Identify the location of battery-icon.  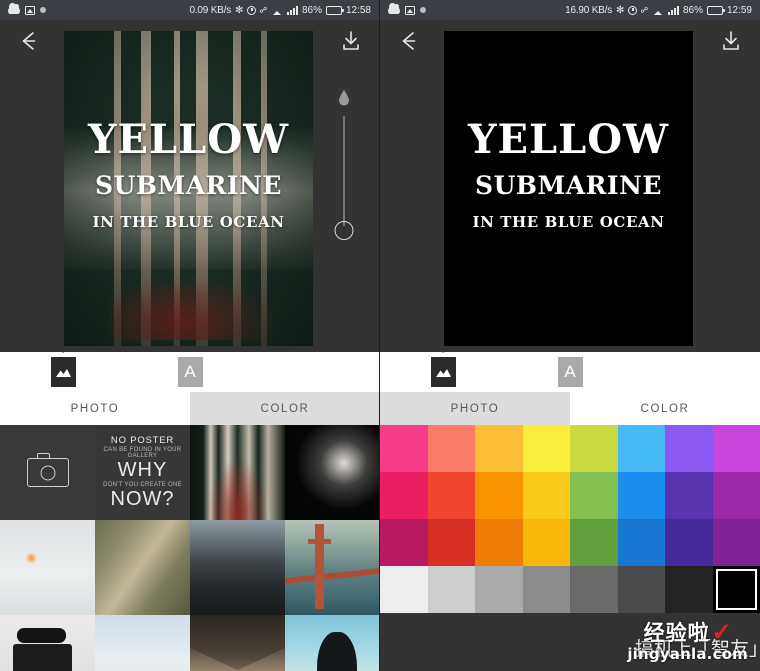
(334, 10).